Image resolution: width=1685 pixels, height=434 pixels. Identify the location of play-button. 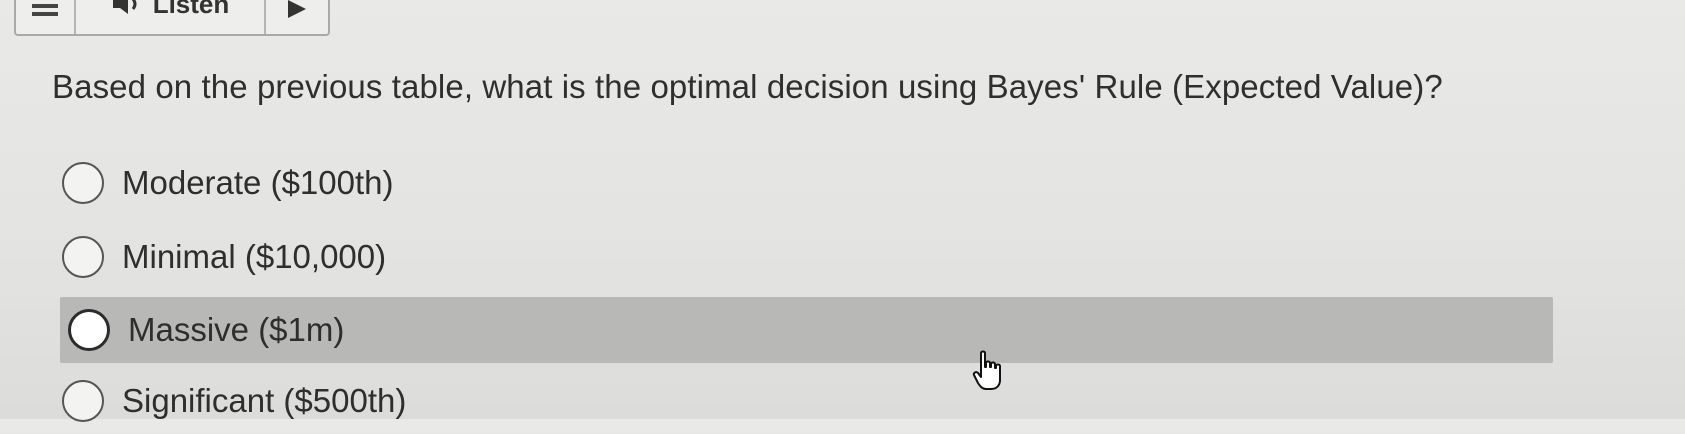
(297, 17).